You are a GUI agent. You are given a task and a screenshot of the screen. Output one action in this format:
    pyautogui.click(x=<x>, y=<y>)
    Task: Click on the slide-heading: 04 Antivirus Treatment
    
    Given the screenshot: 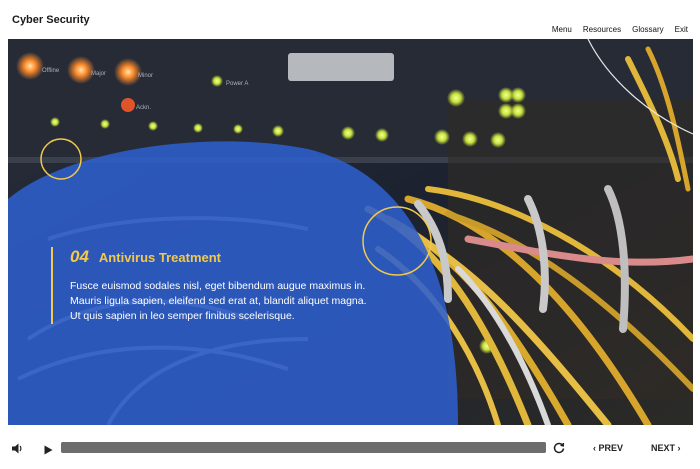 What is the action you would take?
    pyautogui.click(x=220, y=257)
    